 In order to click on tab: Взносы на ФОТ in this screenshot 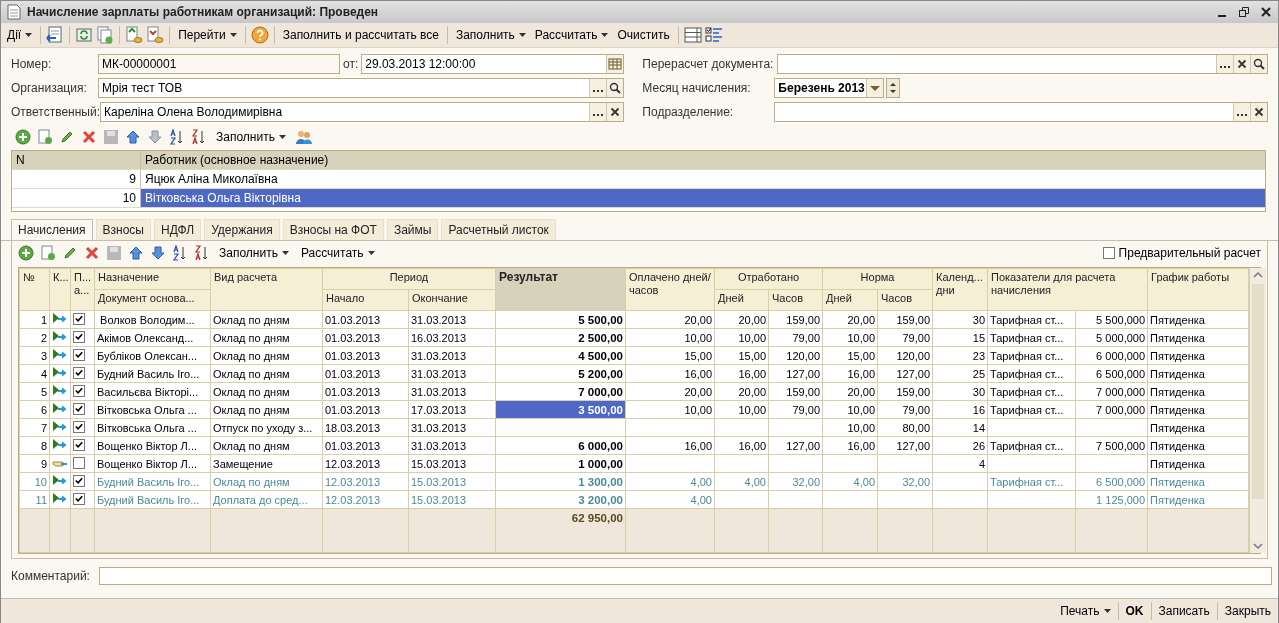, I will do `click(333, 229)`.